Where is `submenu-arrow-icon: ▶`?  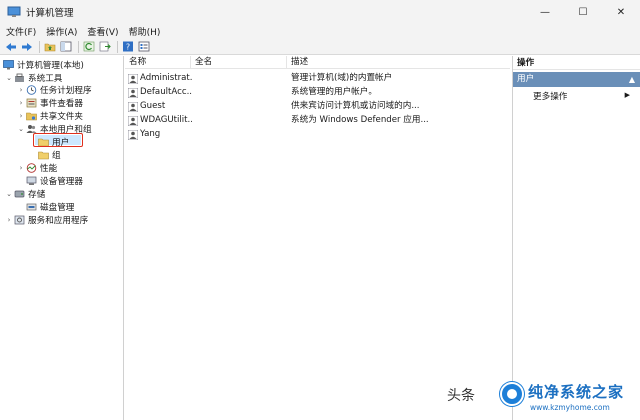 submenu-arrow-icon: ▶ is located at coordinates (627, 95).